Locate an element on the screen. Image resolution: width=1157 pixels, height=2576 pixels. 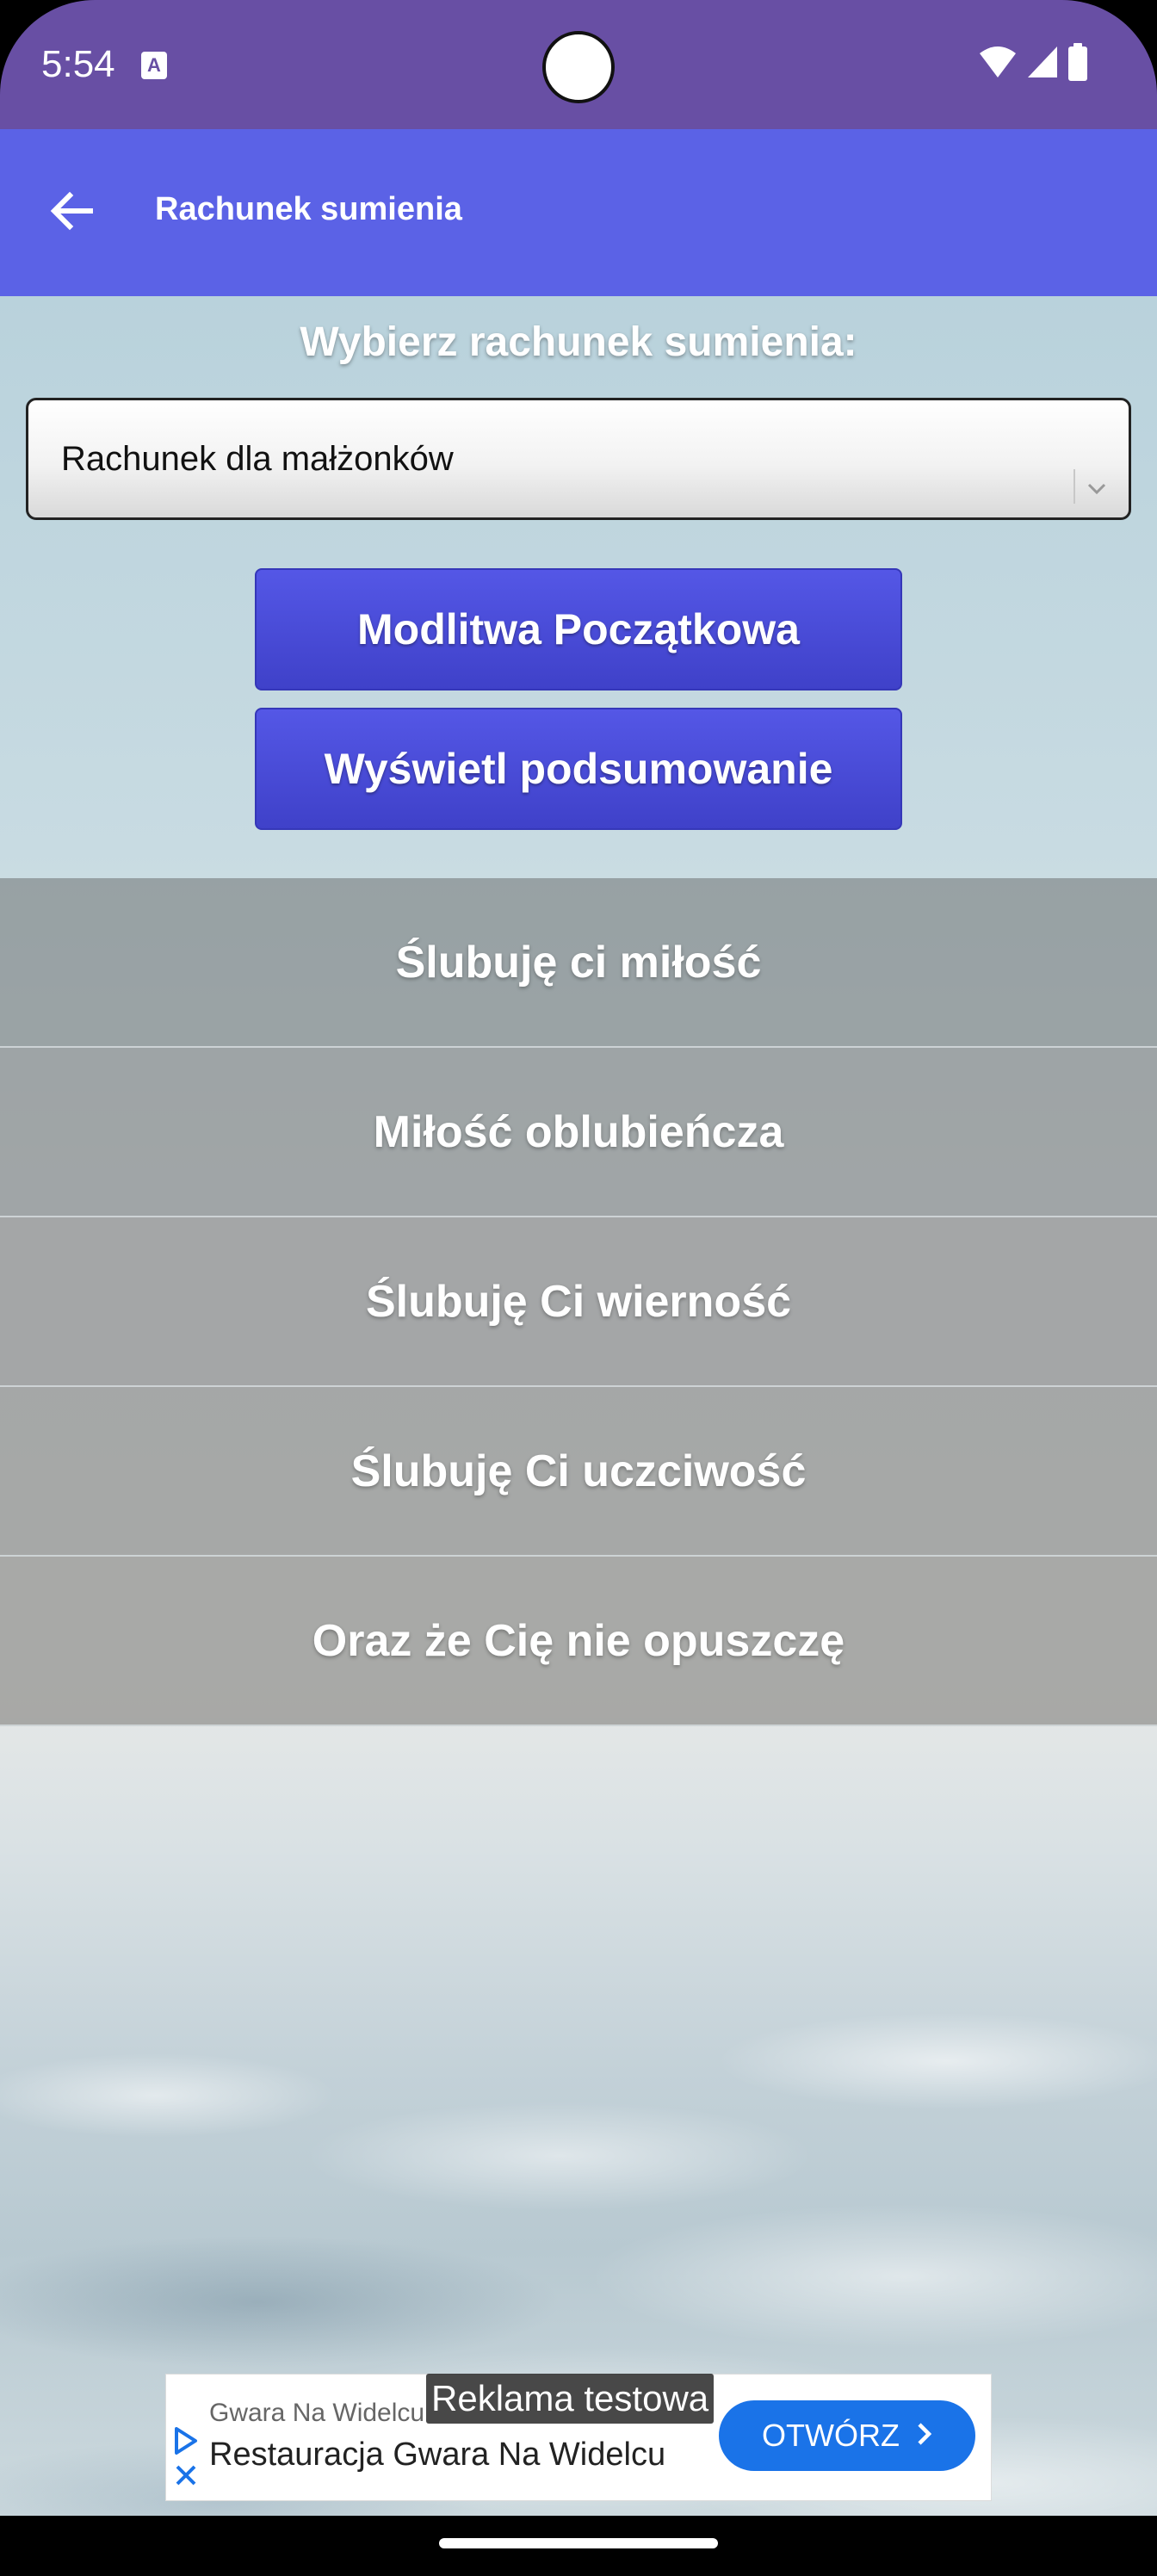
close-icon is located at coordinates (186, 2477).